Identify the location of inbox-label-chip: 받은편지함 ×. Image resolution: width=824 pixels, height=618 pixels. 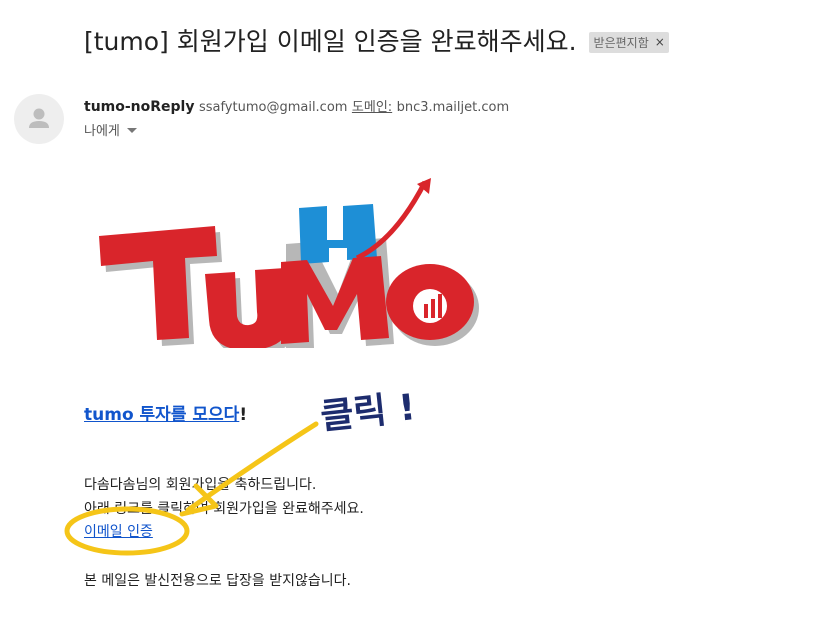
(628, 42).